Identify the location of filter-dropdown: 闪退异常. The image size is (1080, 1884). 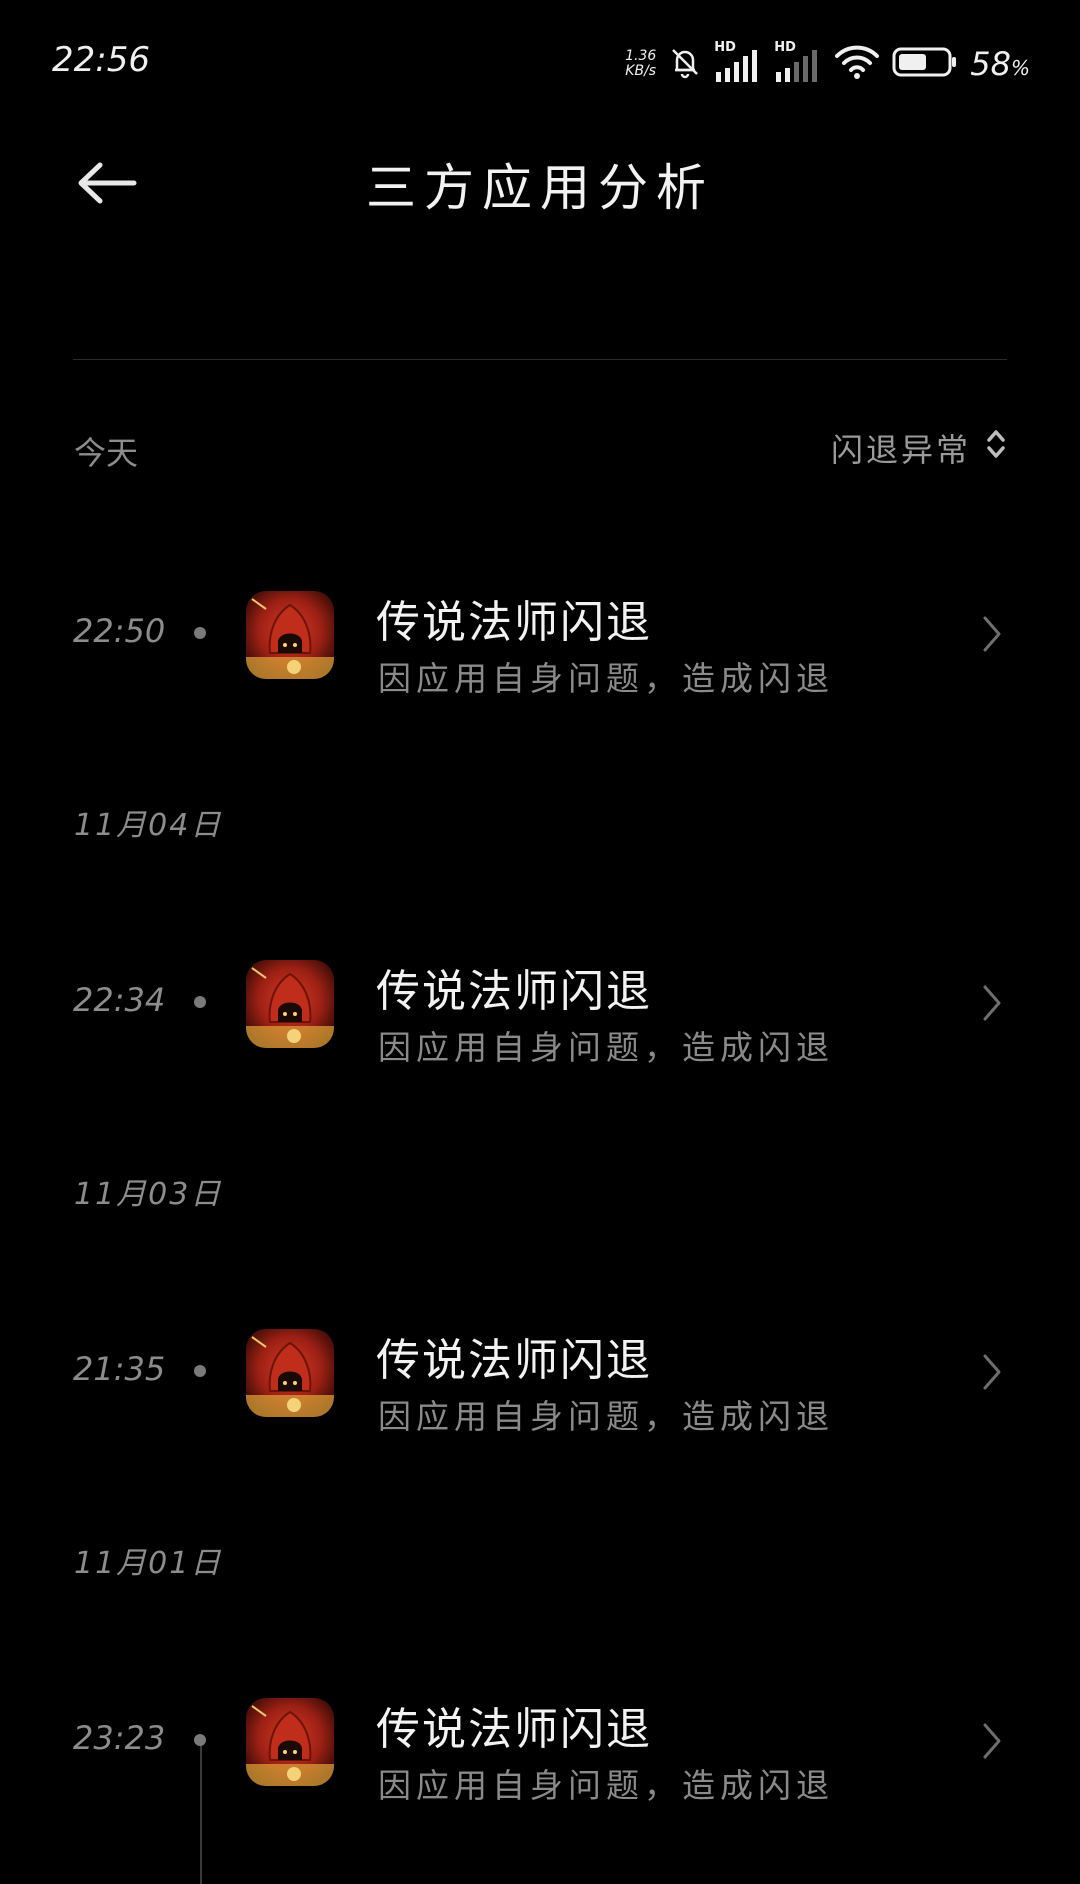
(919, 448).